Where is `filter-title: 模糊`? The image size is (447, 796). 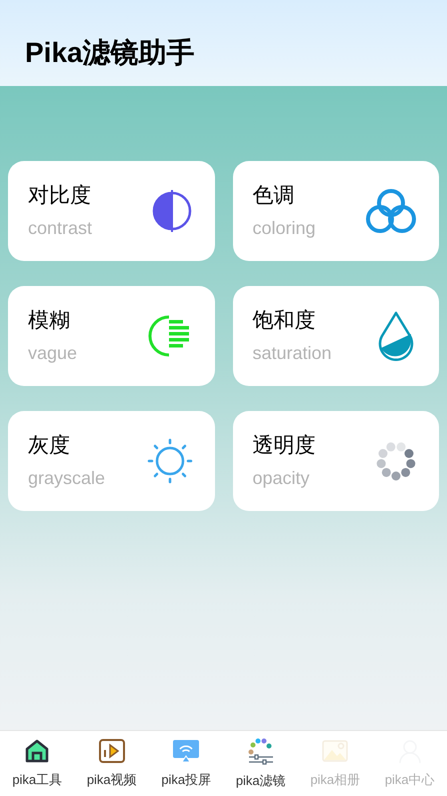 filter-title: 模糊 is located at coordinates (49, 321).